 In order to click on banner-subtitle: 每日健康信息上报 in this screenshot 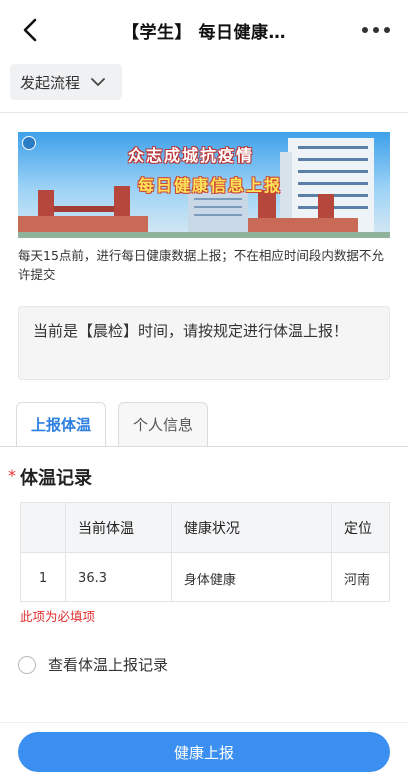, I will do `click(210, 185)`.